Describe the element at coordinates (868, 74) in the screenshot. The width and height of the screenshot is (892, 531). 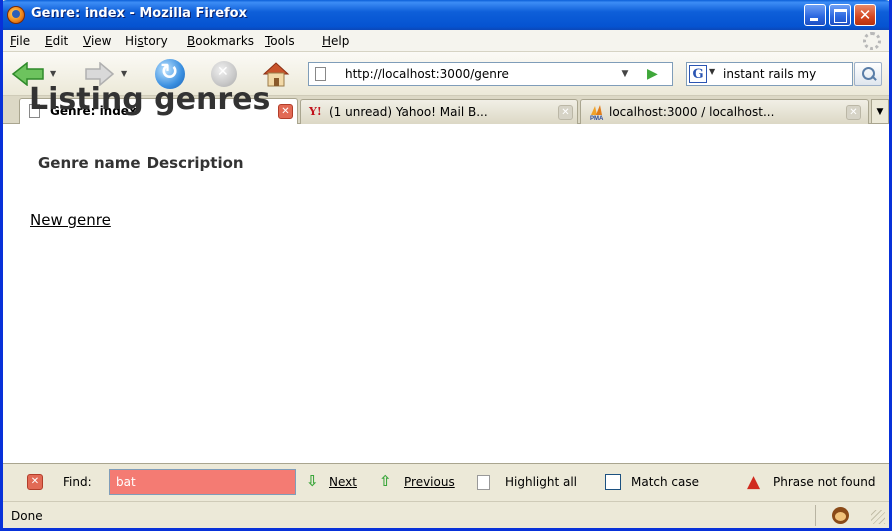
I see `magnifier-icon` at that location.